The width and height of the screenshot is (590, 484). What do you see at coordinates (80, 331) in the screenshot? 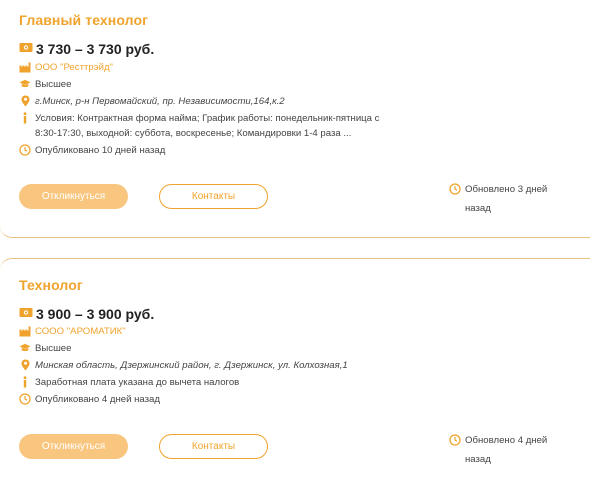
I see `company-link: СООО "АРОМАТИК"` at bounding box center [80, 331].